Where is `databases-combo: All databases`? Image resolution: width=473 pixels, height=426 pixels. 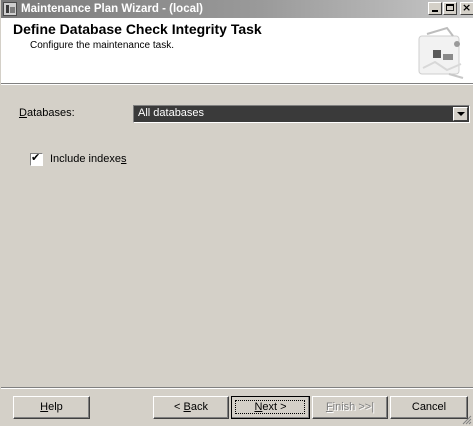
databases-combo: All databases is located at coordinates (301, 114).